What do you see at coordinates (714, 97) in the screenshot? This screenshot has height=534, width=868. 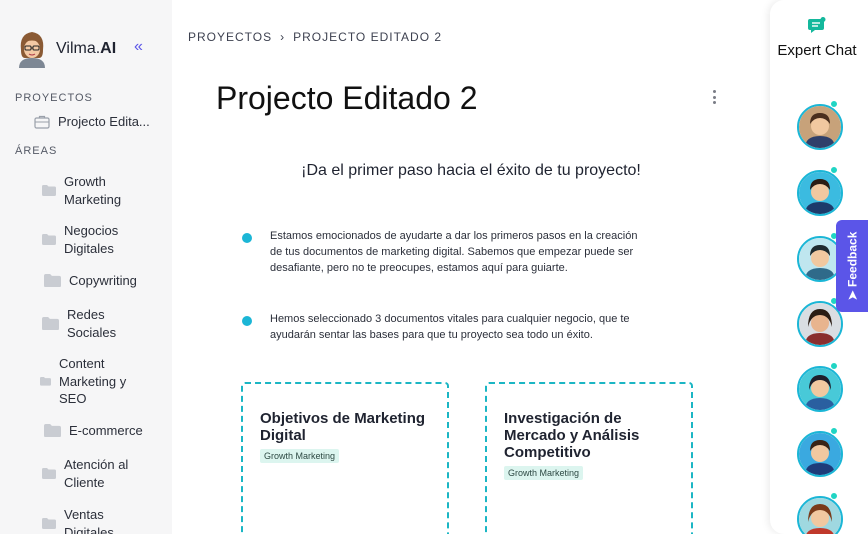 I see `more-options-icon` at bounding box center [714, 97].